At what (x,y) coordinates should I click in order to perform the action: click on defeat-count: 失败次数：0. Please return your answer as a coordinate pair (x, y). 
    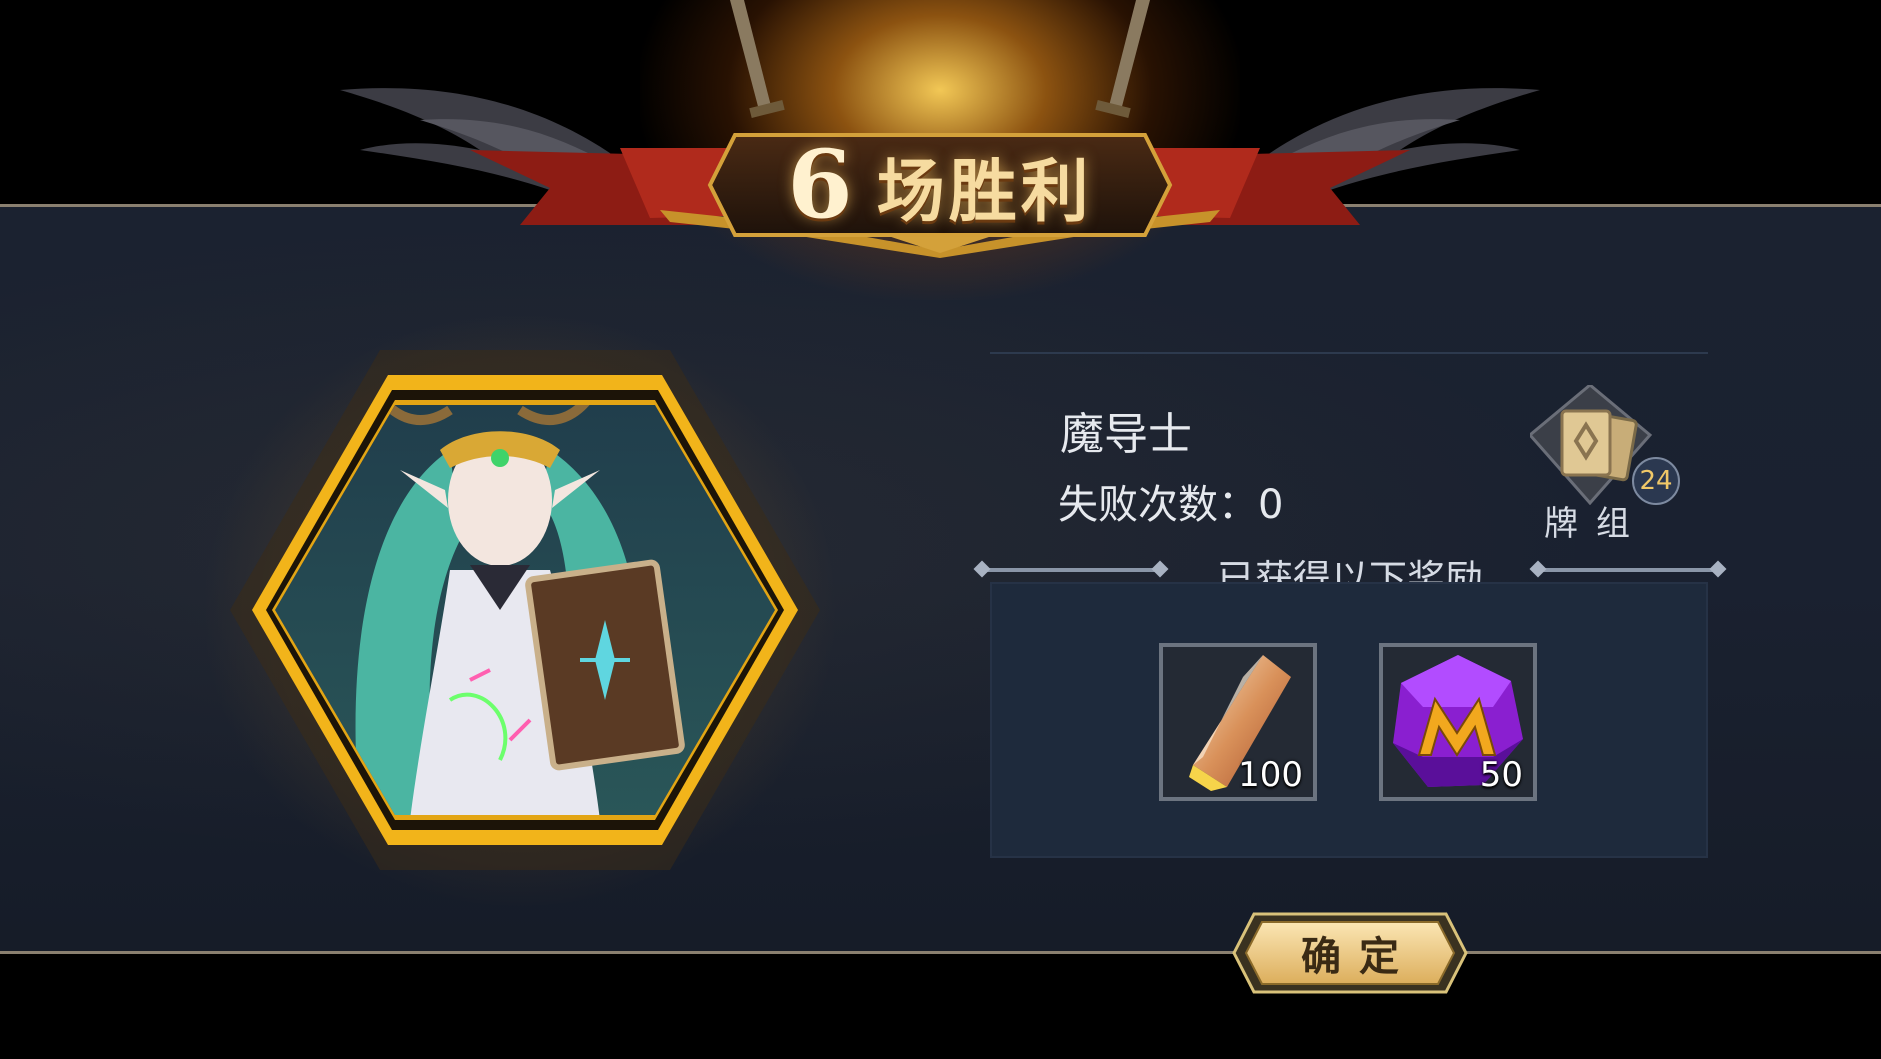
    Looking at the image, I should click on (1170, 501).